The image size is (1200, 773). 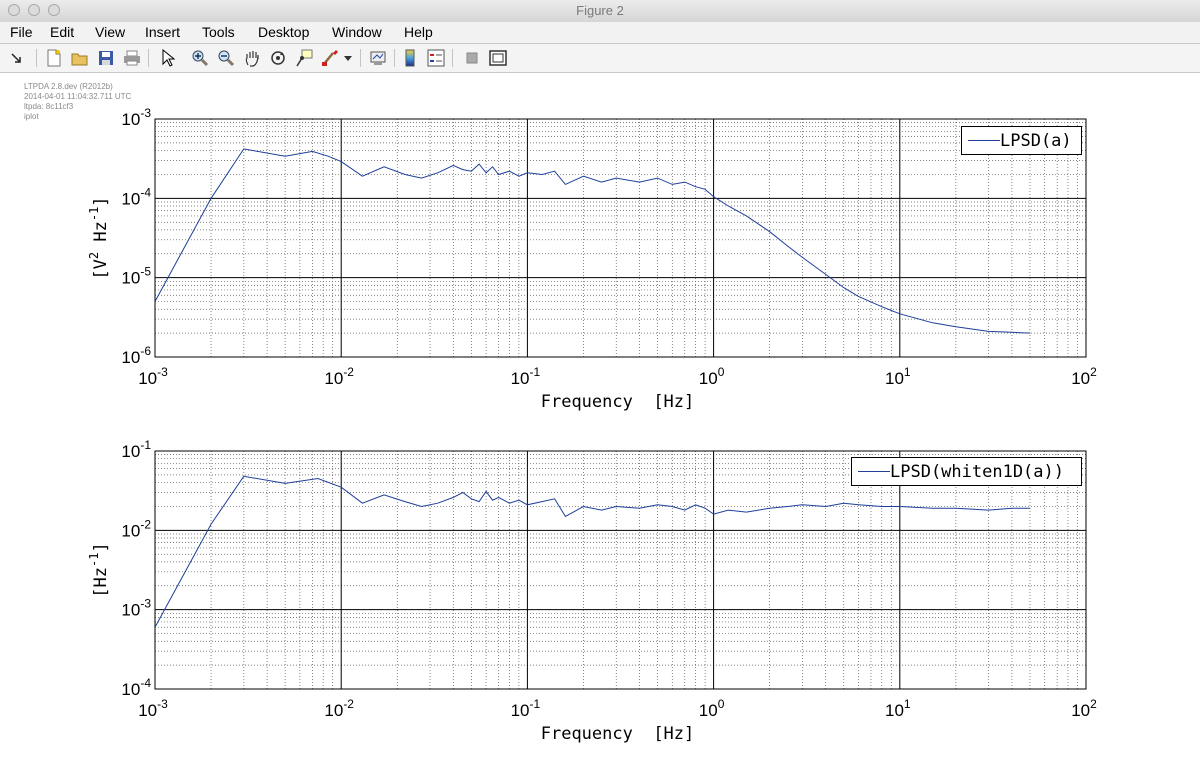 I want to click on link-plot-icon, so click(x=378, y=58).